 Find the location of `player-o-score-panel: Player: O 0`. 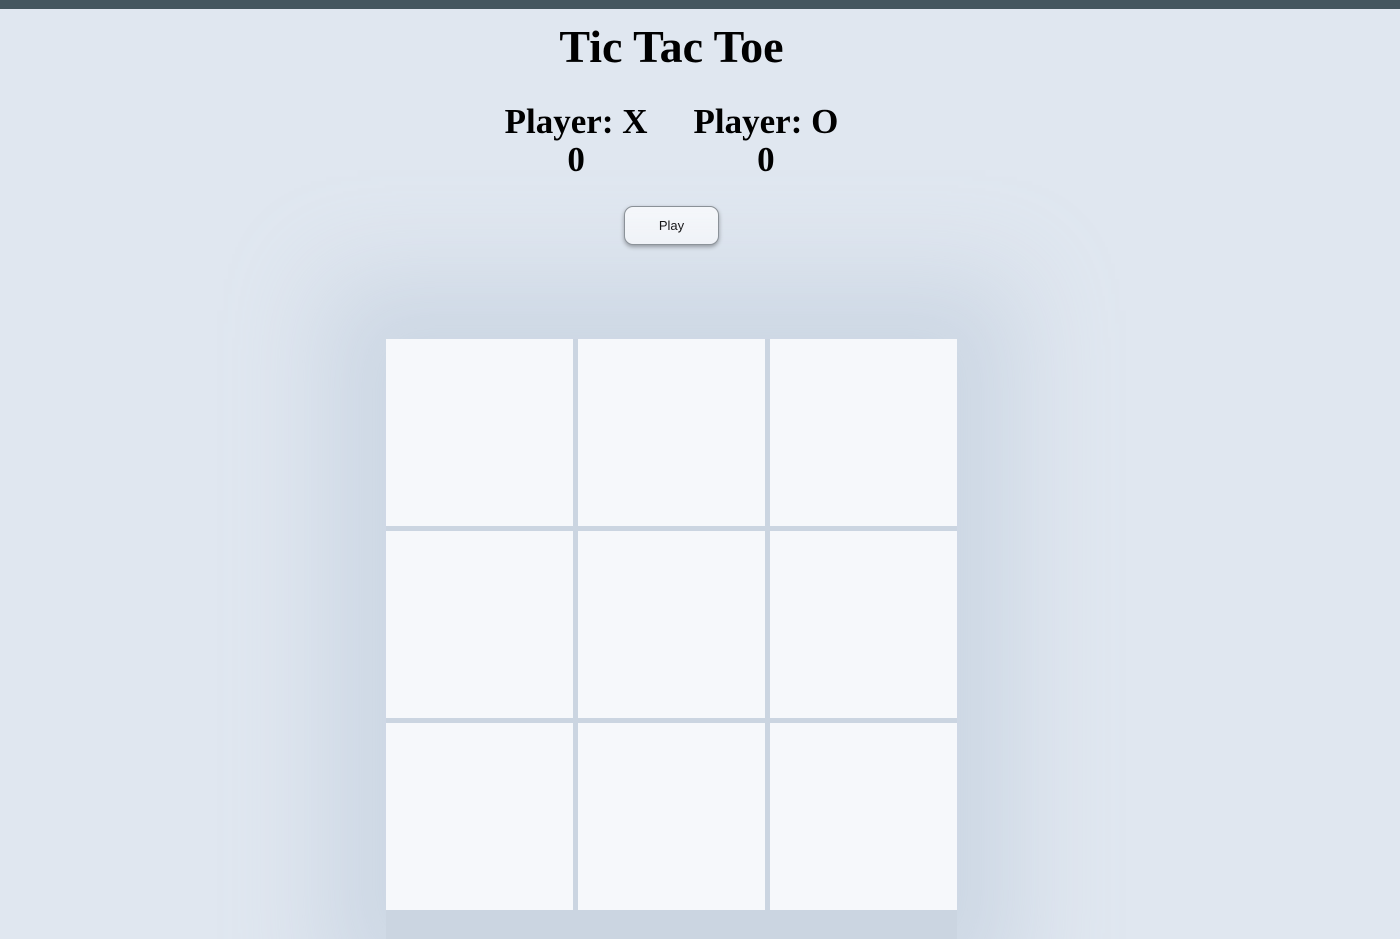

player-o-score-panel: Player: O 0 is located at coordinates (766, 140).